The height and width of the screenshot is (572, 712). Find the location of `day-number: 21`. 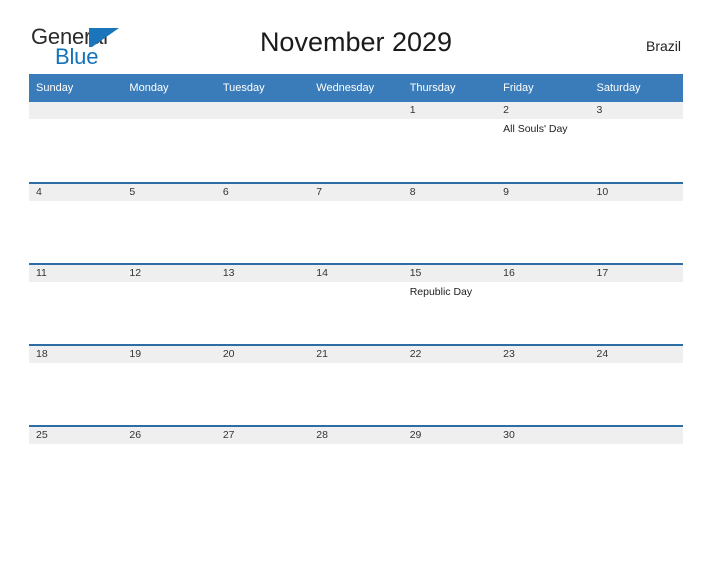

day-number: 21 is located at coordinates (356, 354).